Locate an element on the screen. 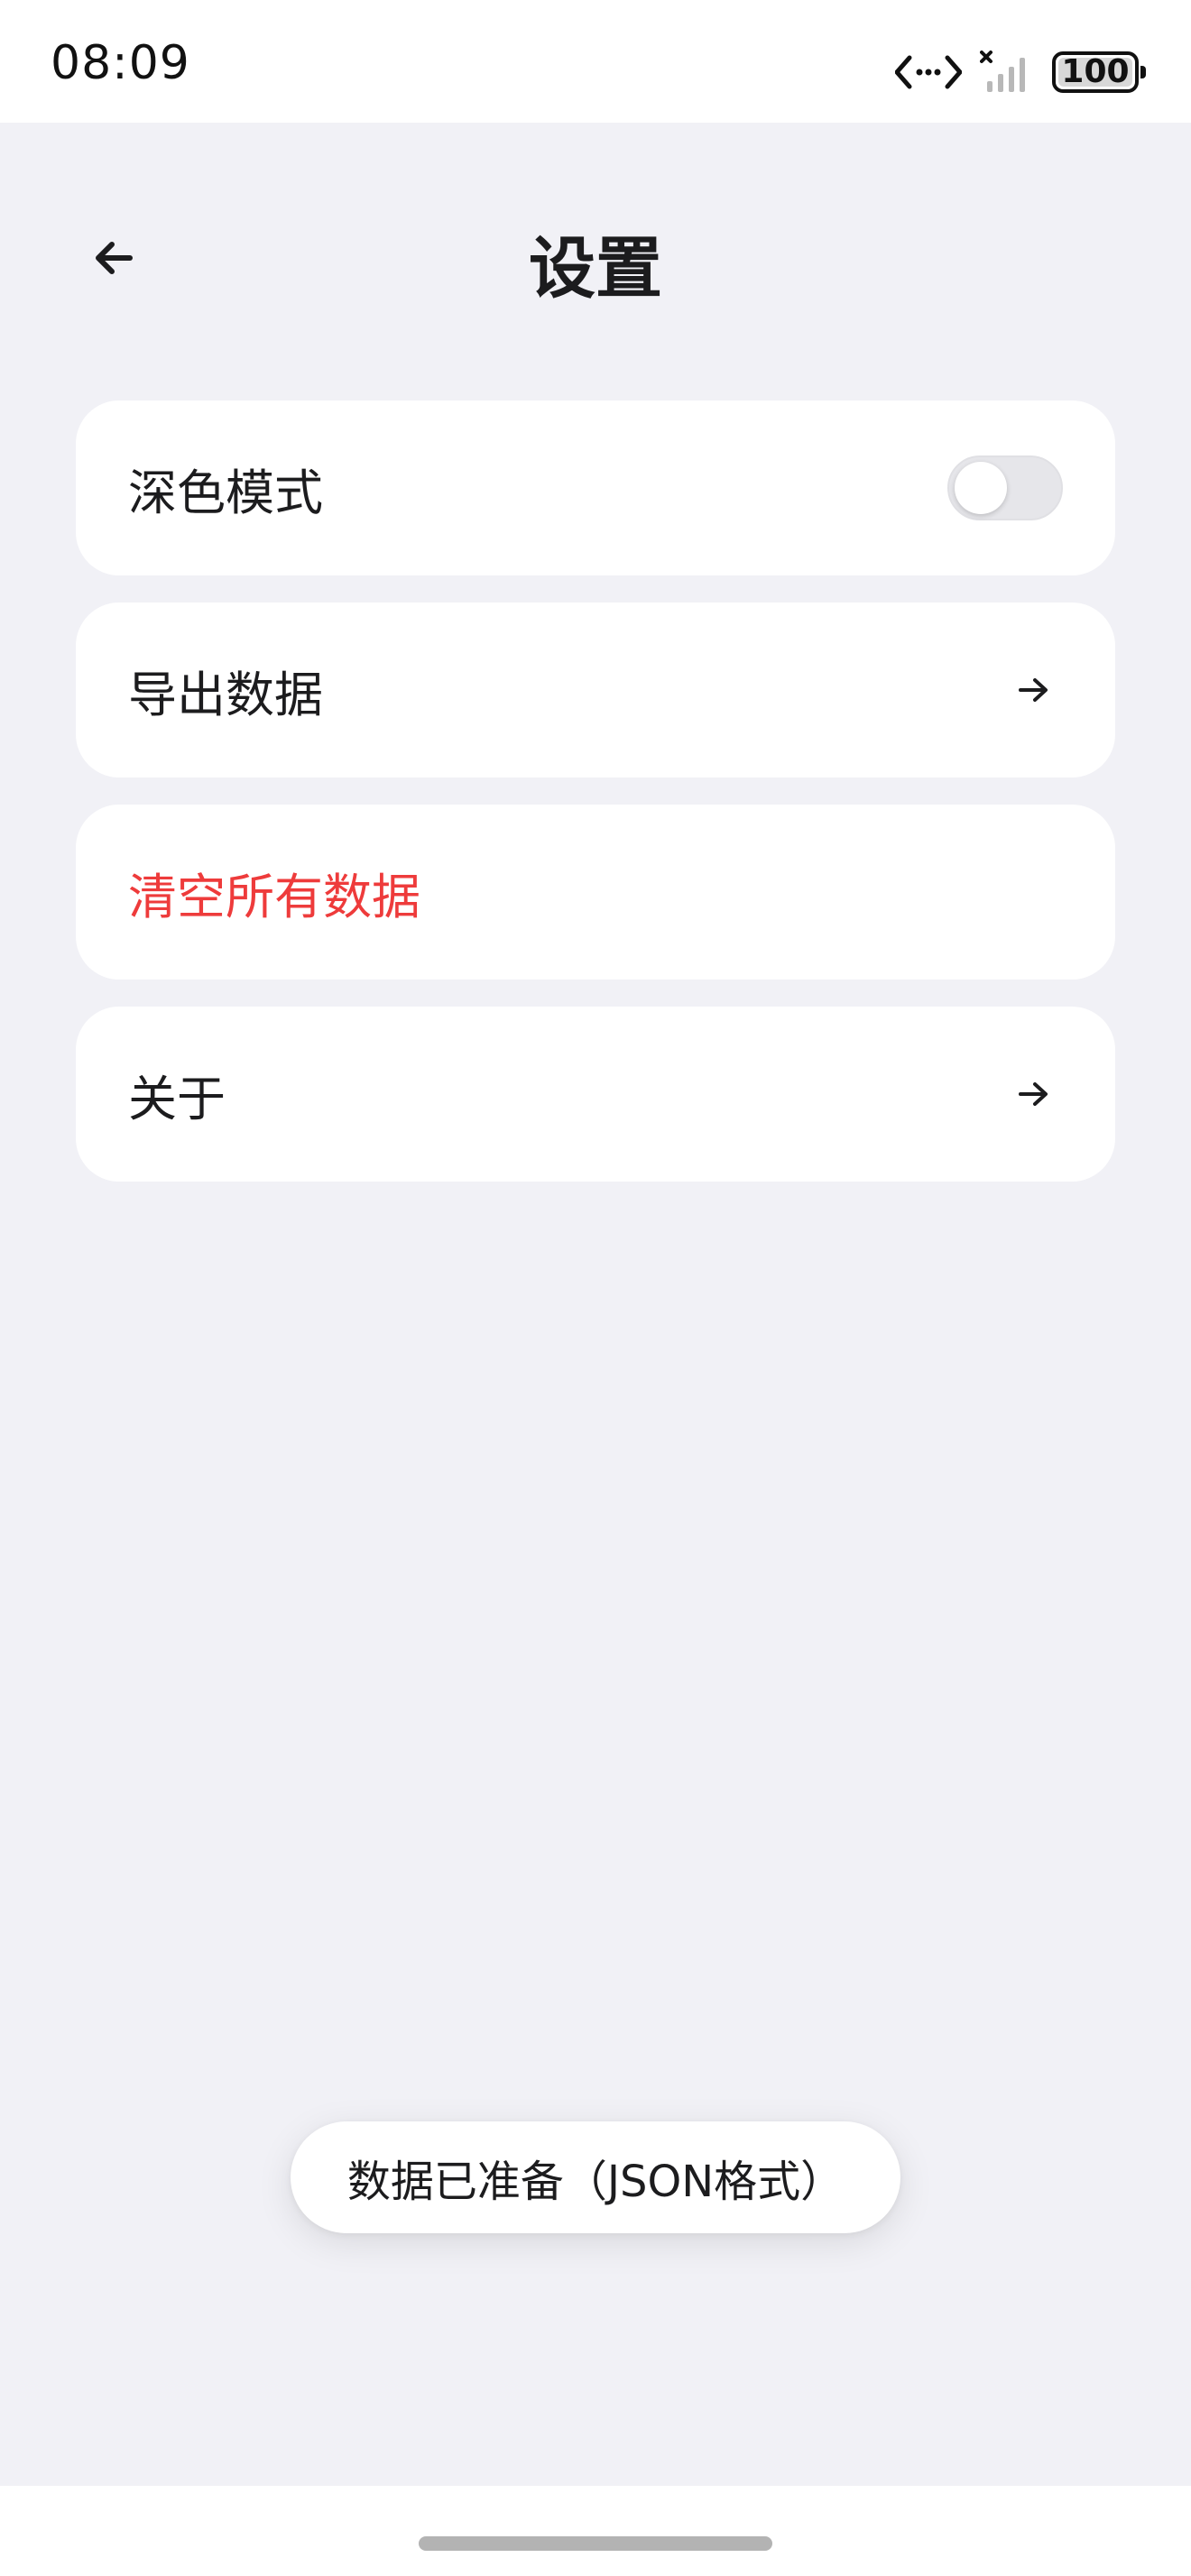  setting-label: 深色模式 is located at coordinates (225, 493).